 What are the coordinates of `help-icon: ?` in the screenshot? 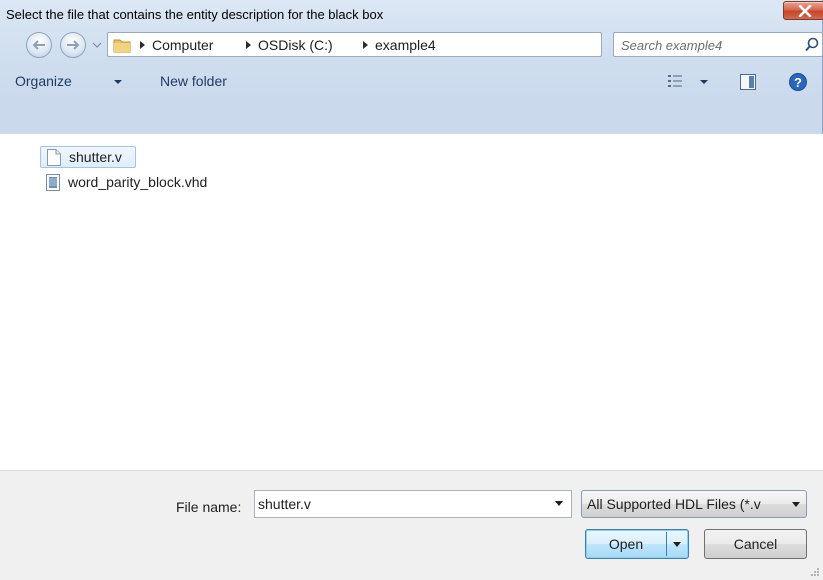 It's located at (798, 82).